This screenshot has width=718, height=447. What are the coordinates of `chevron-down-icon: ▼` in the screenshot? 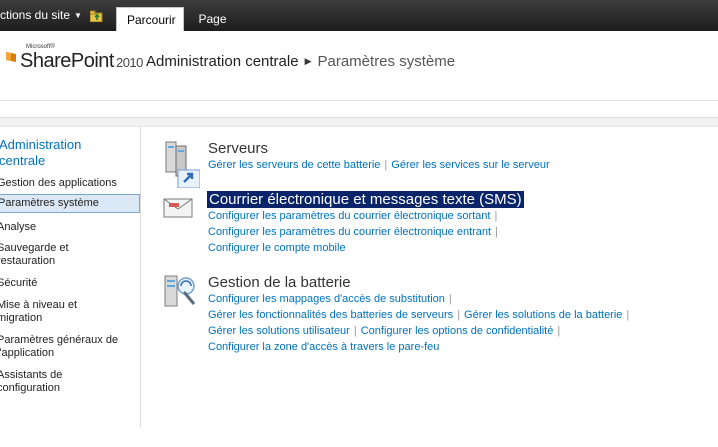 It's located at (78, 15).